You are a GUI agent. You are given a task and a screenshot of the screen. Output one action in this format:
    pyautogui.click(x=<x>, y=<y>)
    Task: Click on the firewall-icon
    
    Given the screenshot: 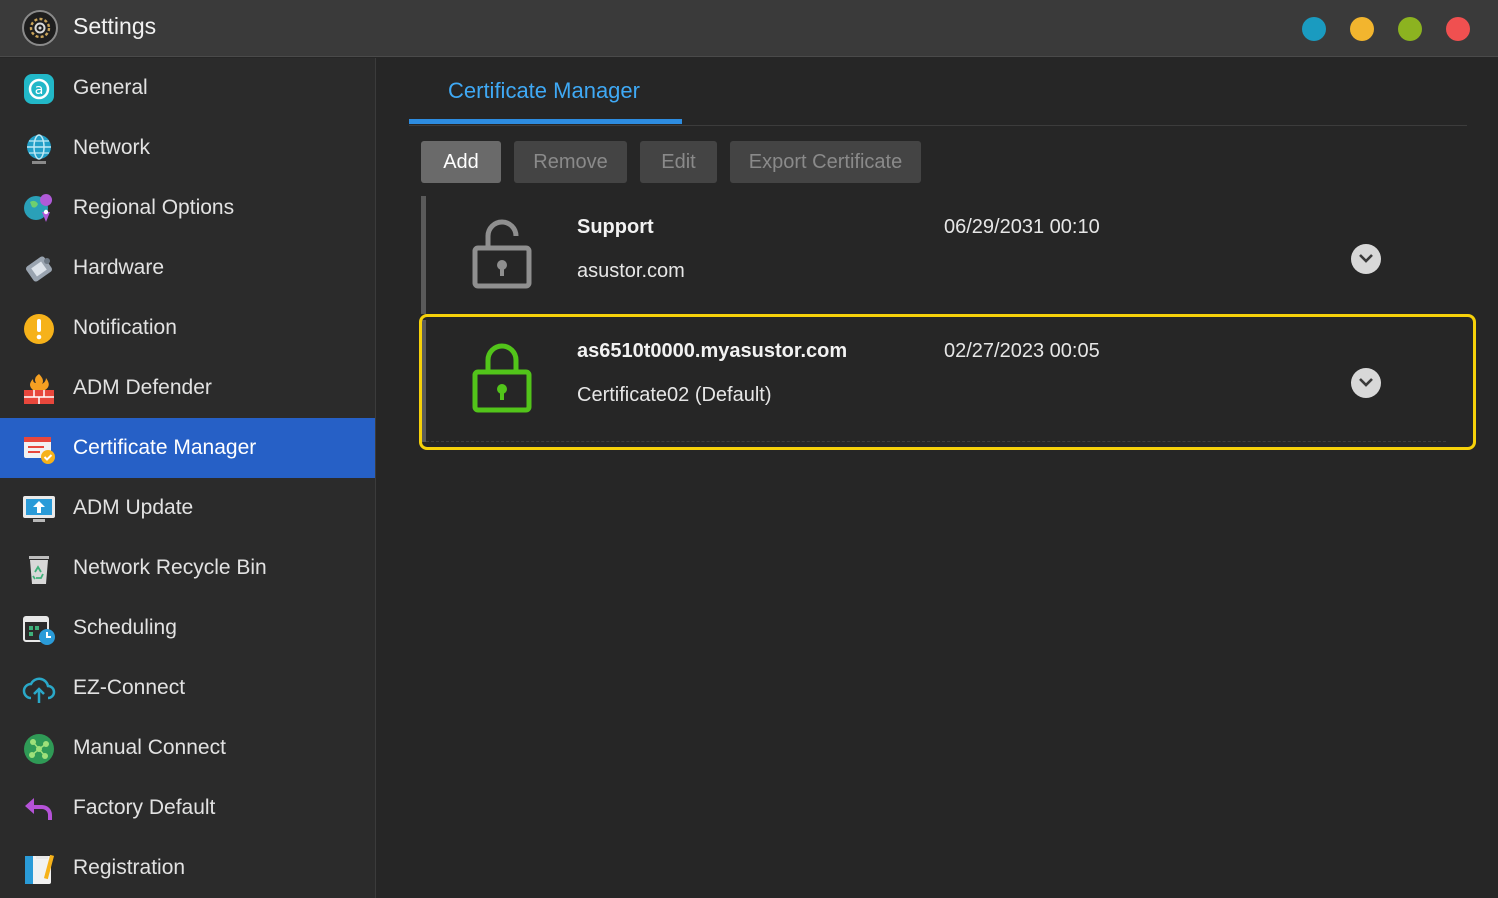 What is the action you would take?
    pyautogui.click(x=39, y=389)
    